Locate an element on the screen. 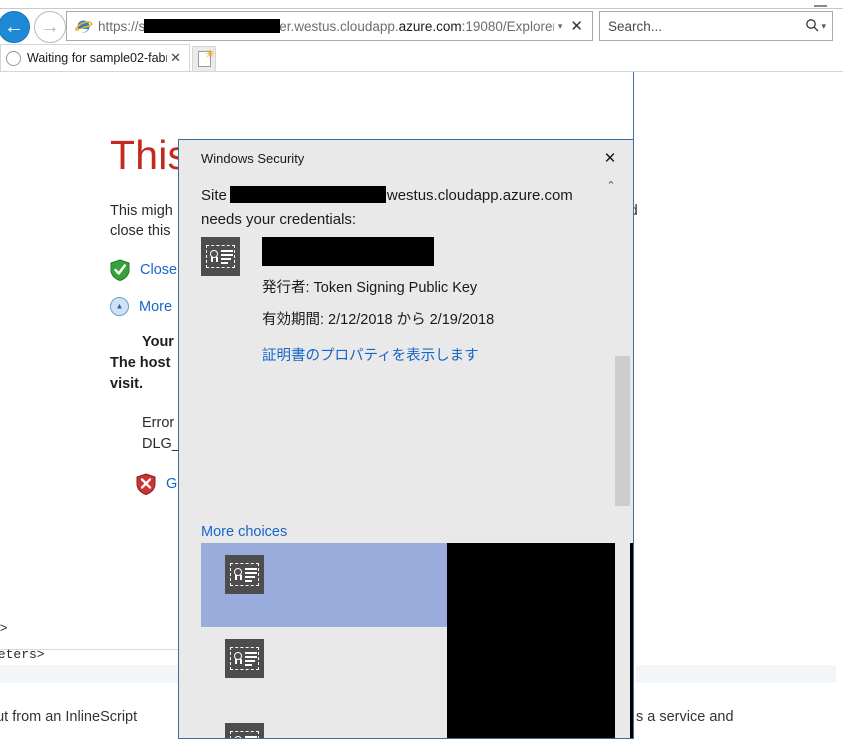 The height and width of the screenshot is (739, 843). error-description-left: This migh is located at coordinates (141, 211).